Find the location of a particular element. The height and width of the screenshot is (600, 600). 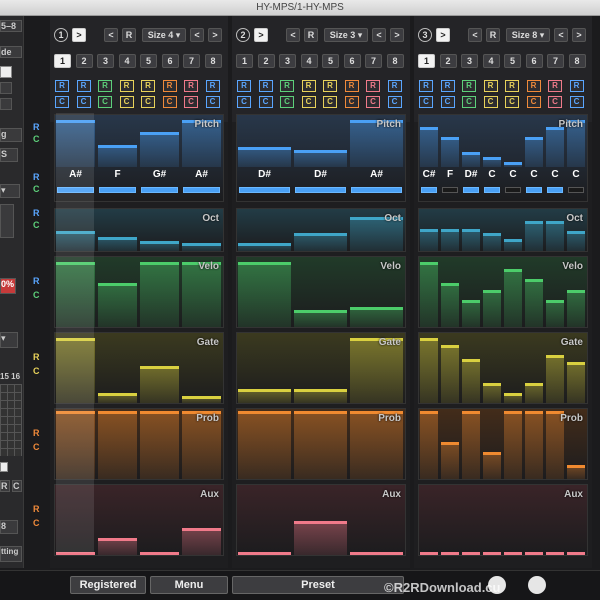

shift-left-button: < is located at coordinates (561, 35).